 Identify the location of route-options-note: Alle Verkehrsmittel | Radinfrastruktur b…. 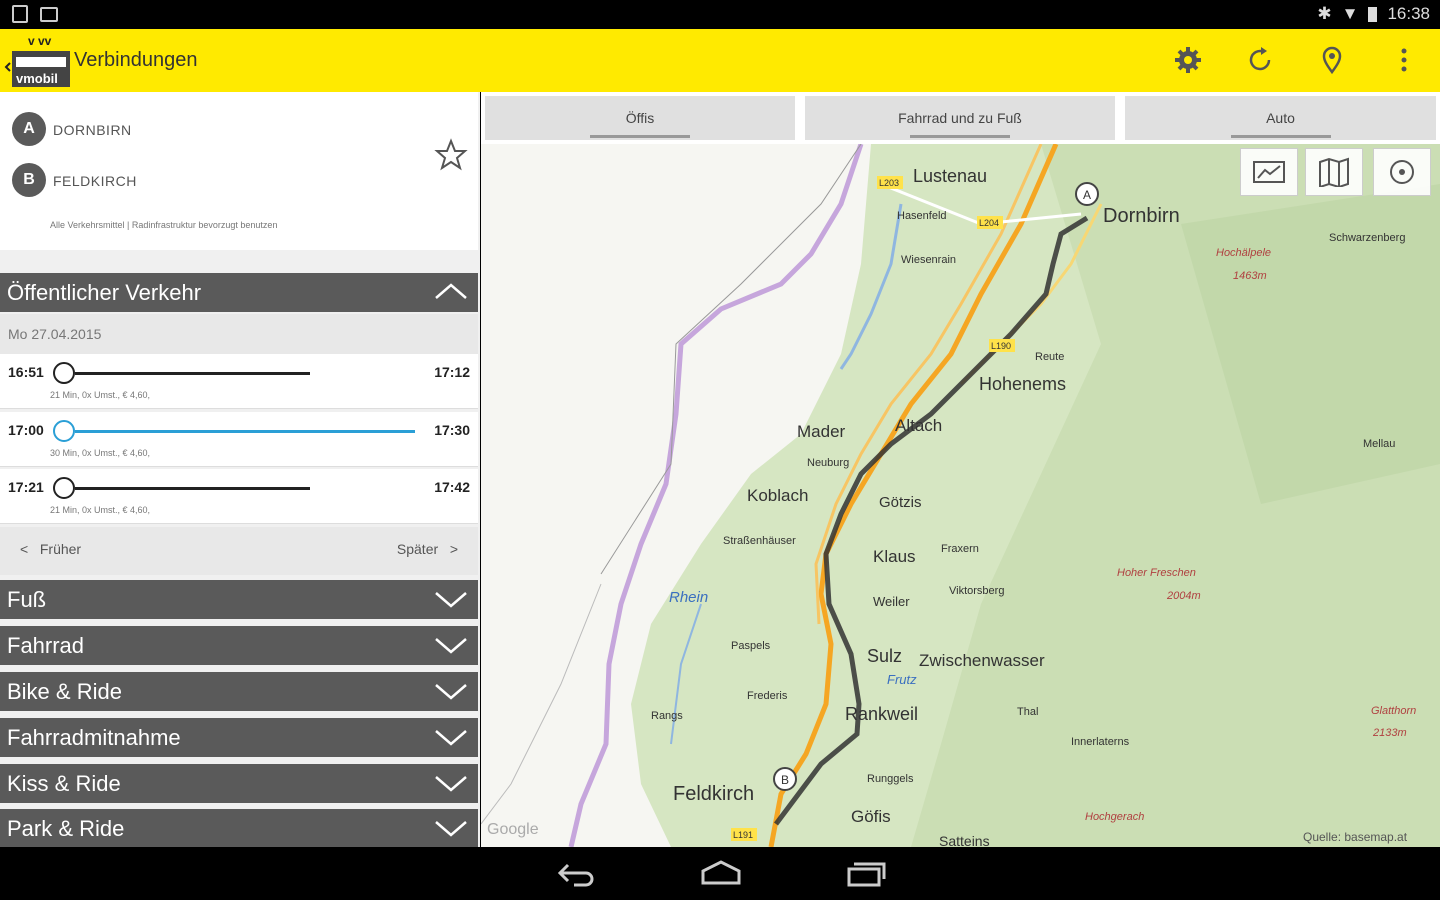
(163, 225).